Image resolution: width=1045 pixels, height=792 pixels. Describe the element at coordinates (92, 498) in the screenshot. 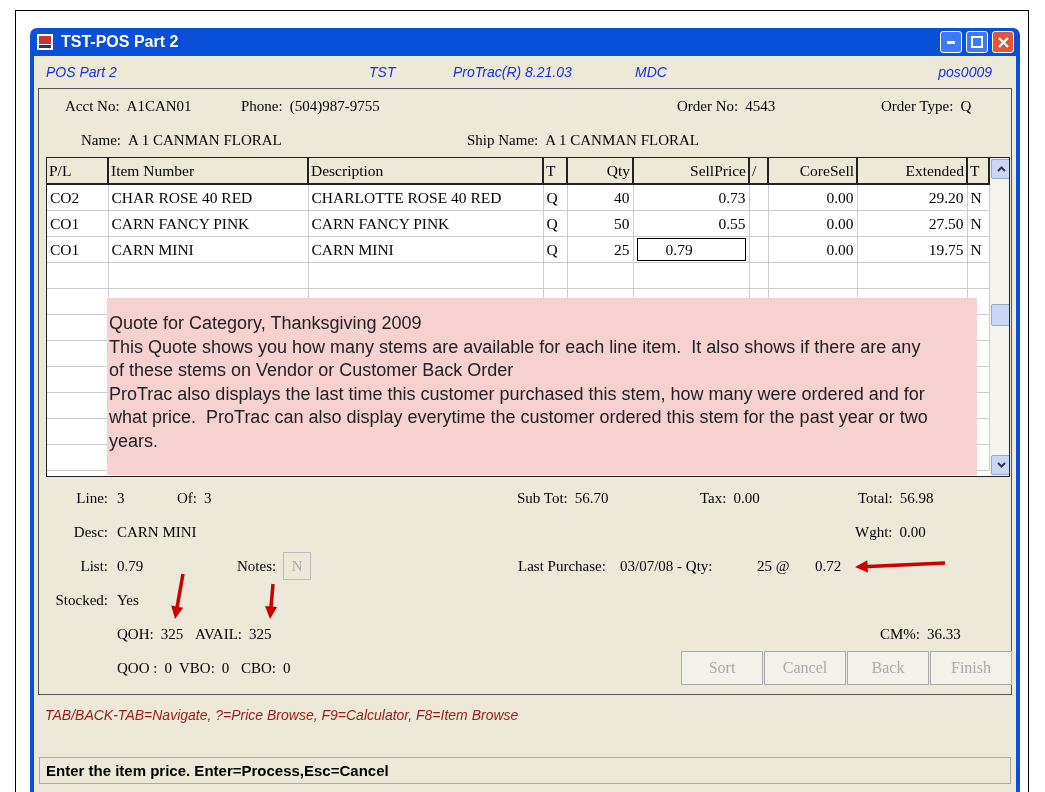

I see `field-label: Line:` at that location.